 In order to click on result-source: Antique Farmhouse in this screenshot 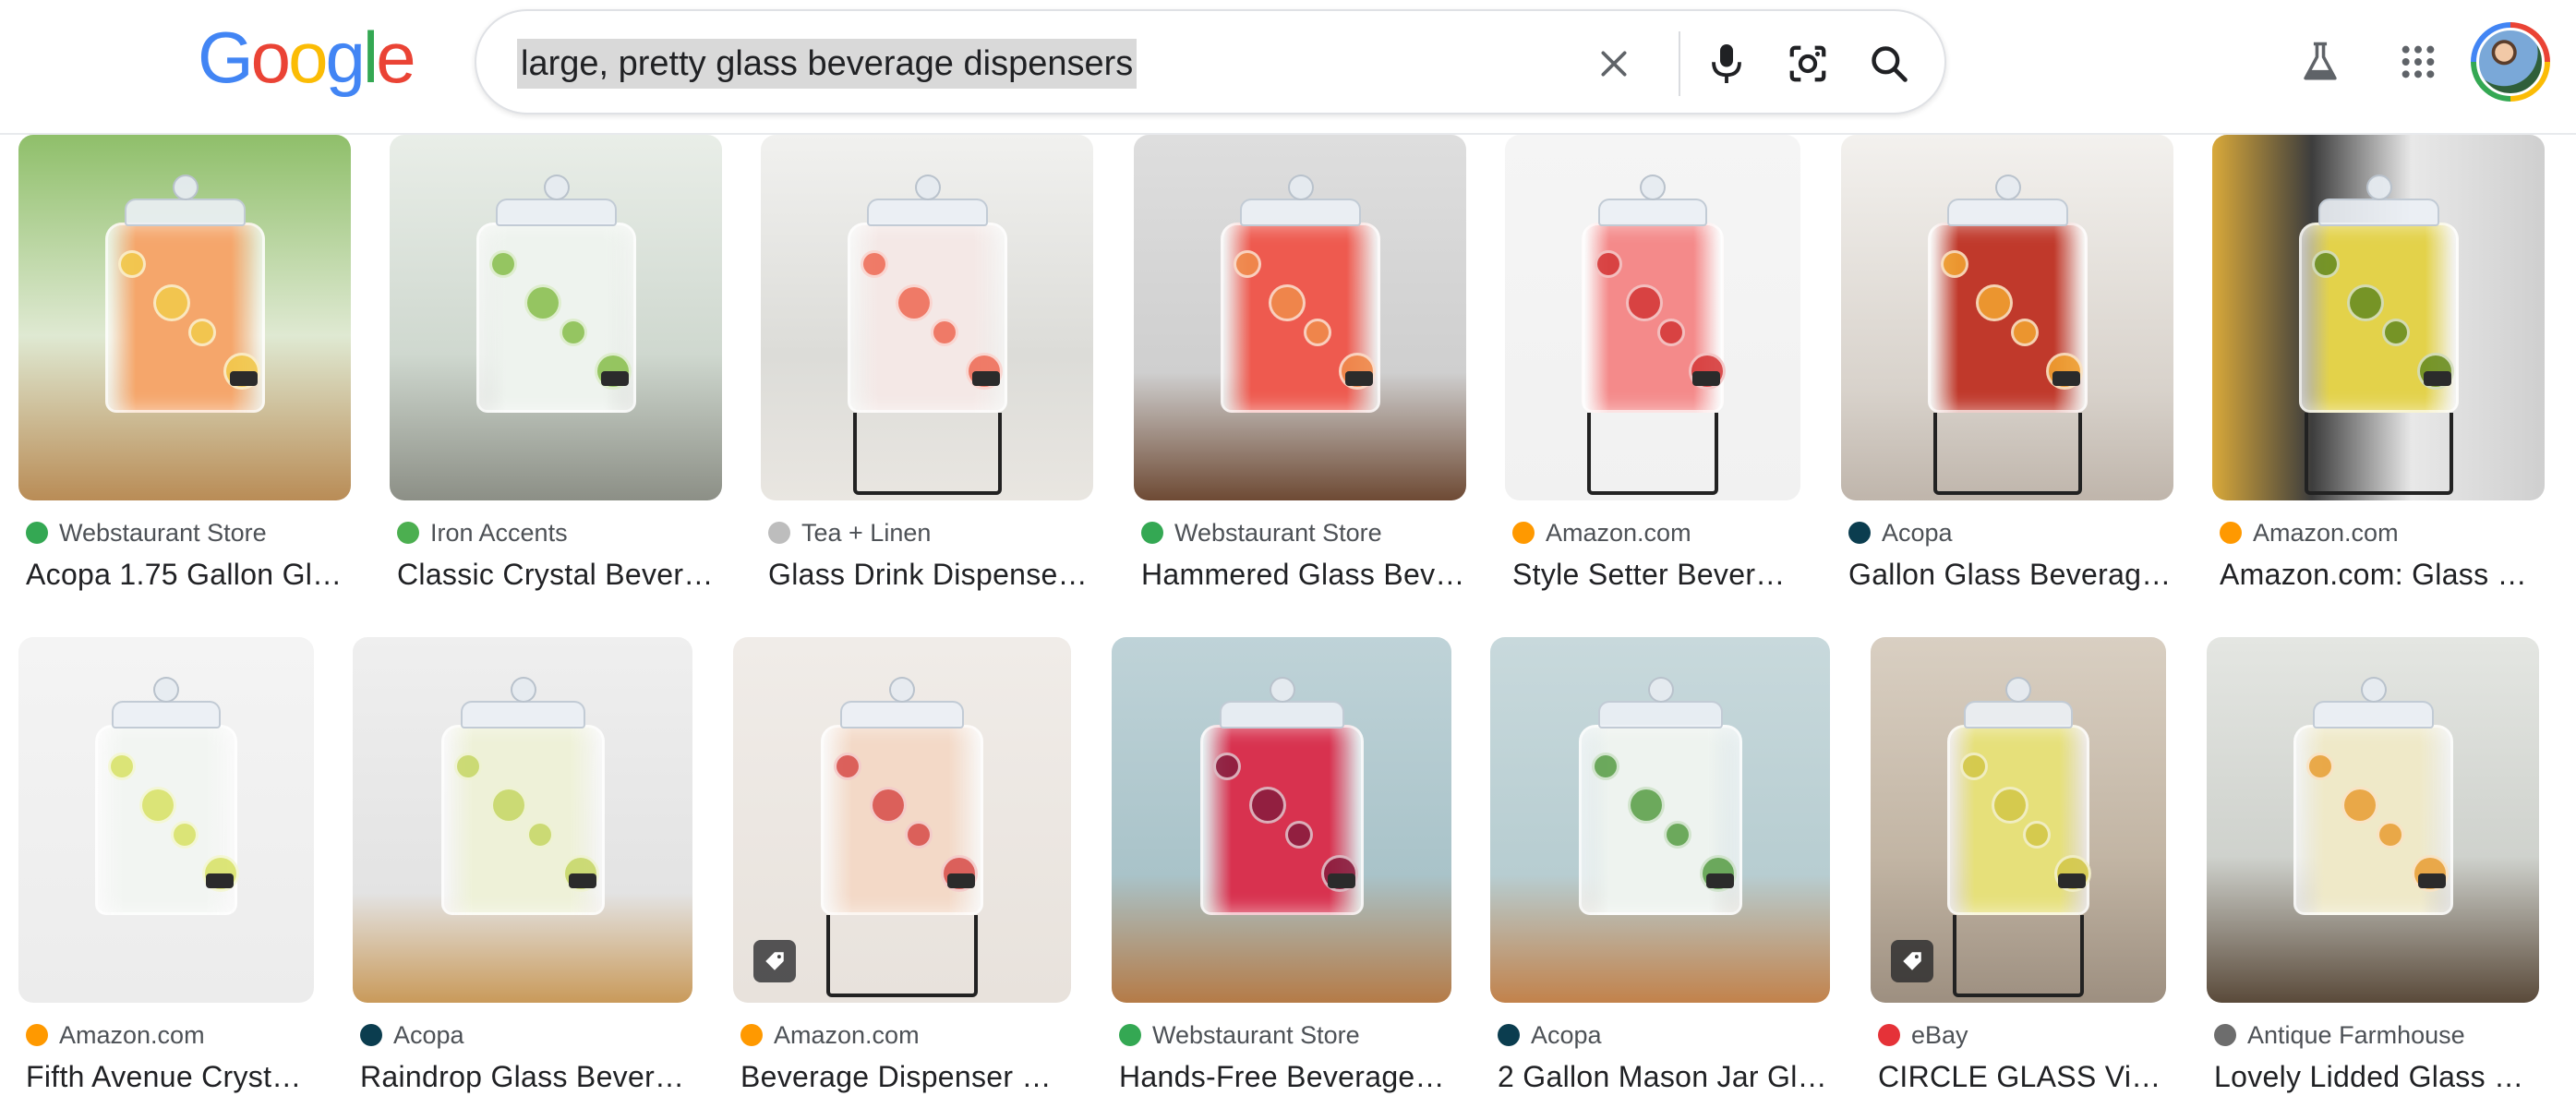, I will do `click(2339, 1035)`.